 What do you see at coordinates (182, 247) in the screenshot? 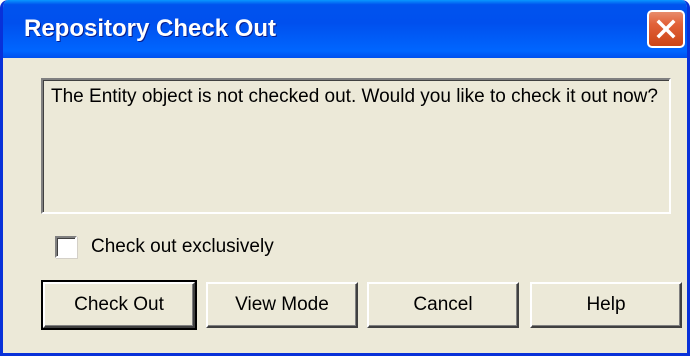
I see `exclusive-checkout-label: Check out exclusively` at bounding box center [182, 247].